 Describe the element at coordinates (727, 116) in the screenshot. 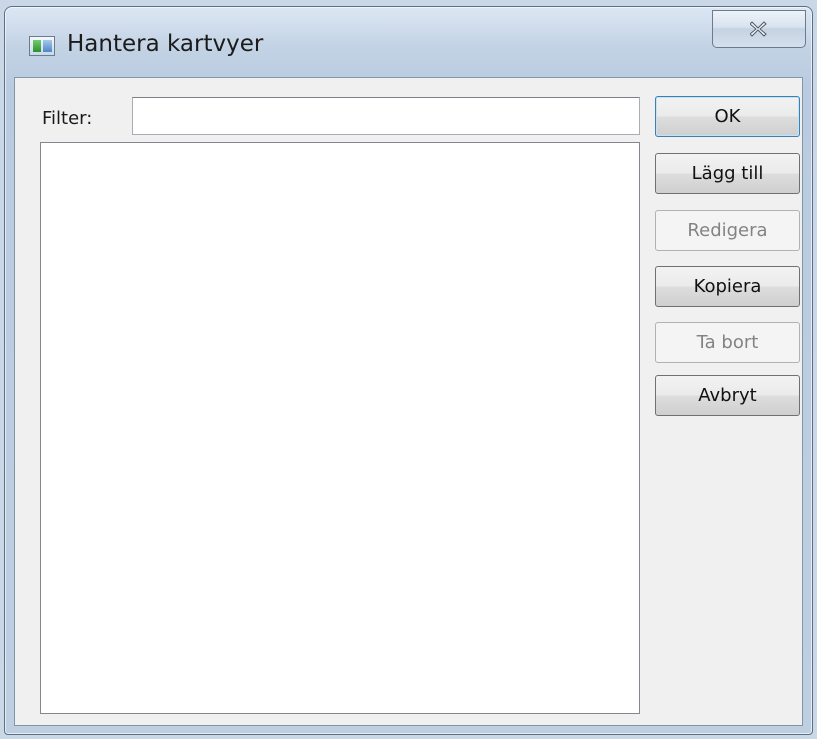

I see `ok-button: OK` at that location.